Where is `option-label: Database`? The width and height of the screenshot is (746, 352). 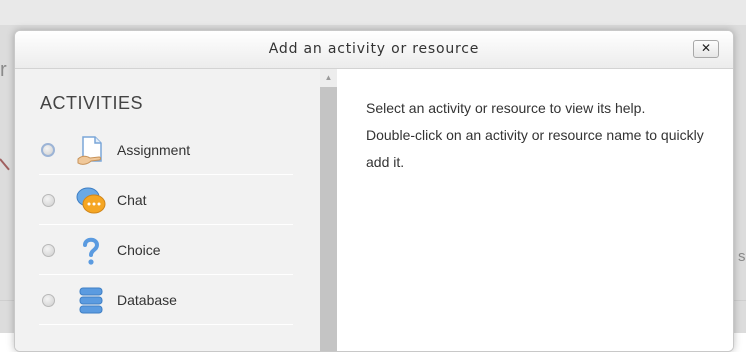 option-label: Database is located at coordinates (147, 300).